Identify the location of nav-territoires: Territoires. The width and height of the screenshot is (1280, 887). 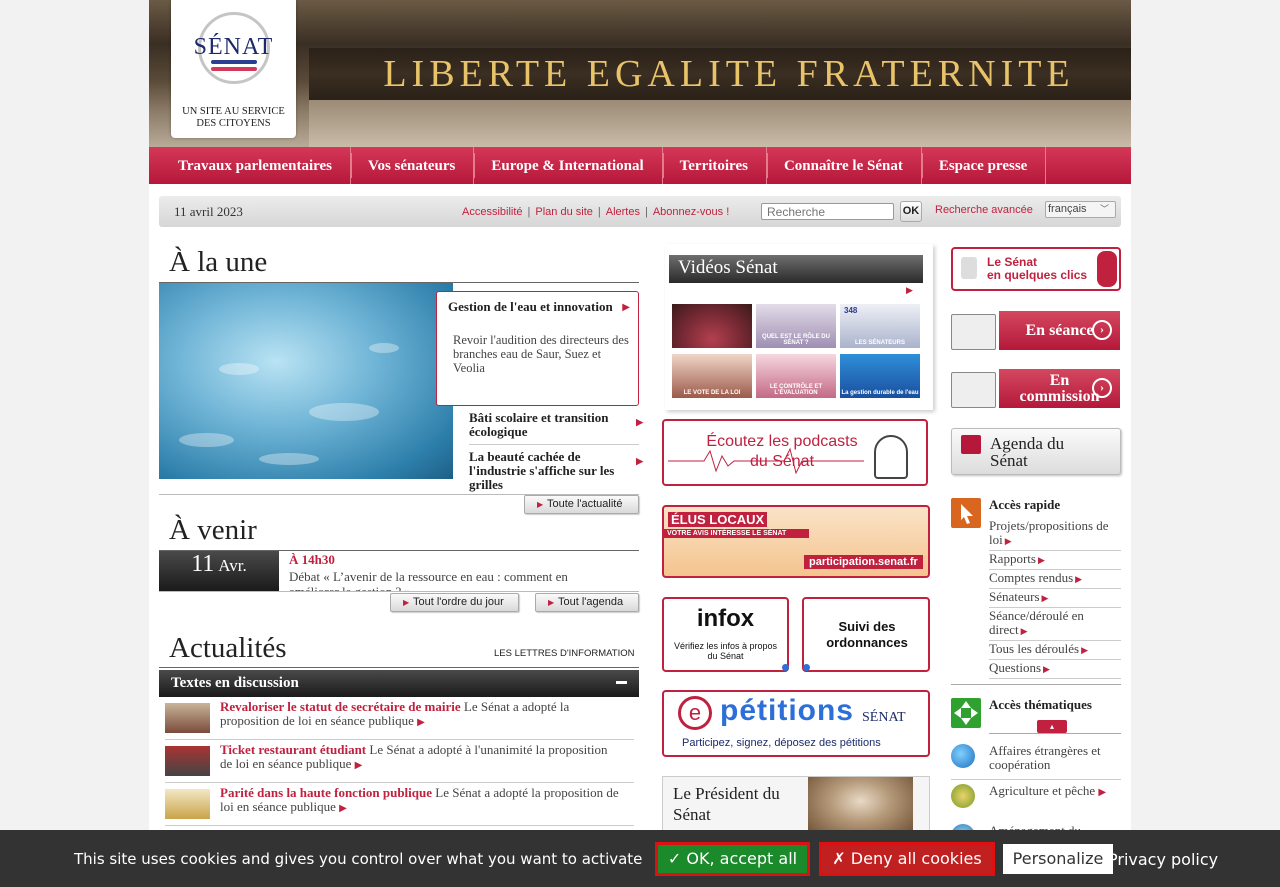
(714, 165).